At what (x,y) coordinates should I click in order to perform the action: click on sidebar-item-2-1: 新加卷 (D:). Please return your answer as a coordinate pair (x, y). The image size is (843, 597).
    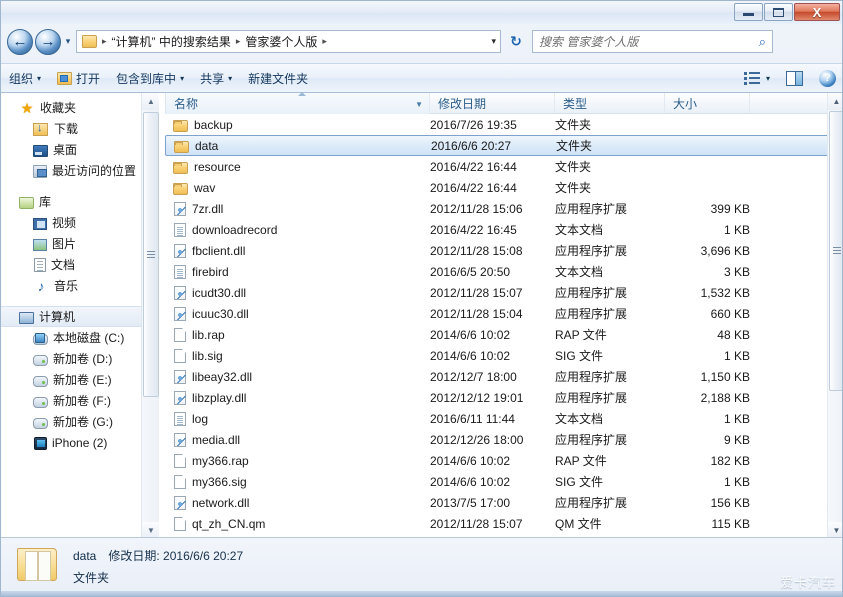
    Looking at the image, I should click on (71, 358).